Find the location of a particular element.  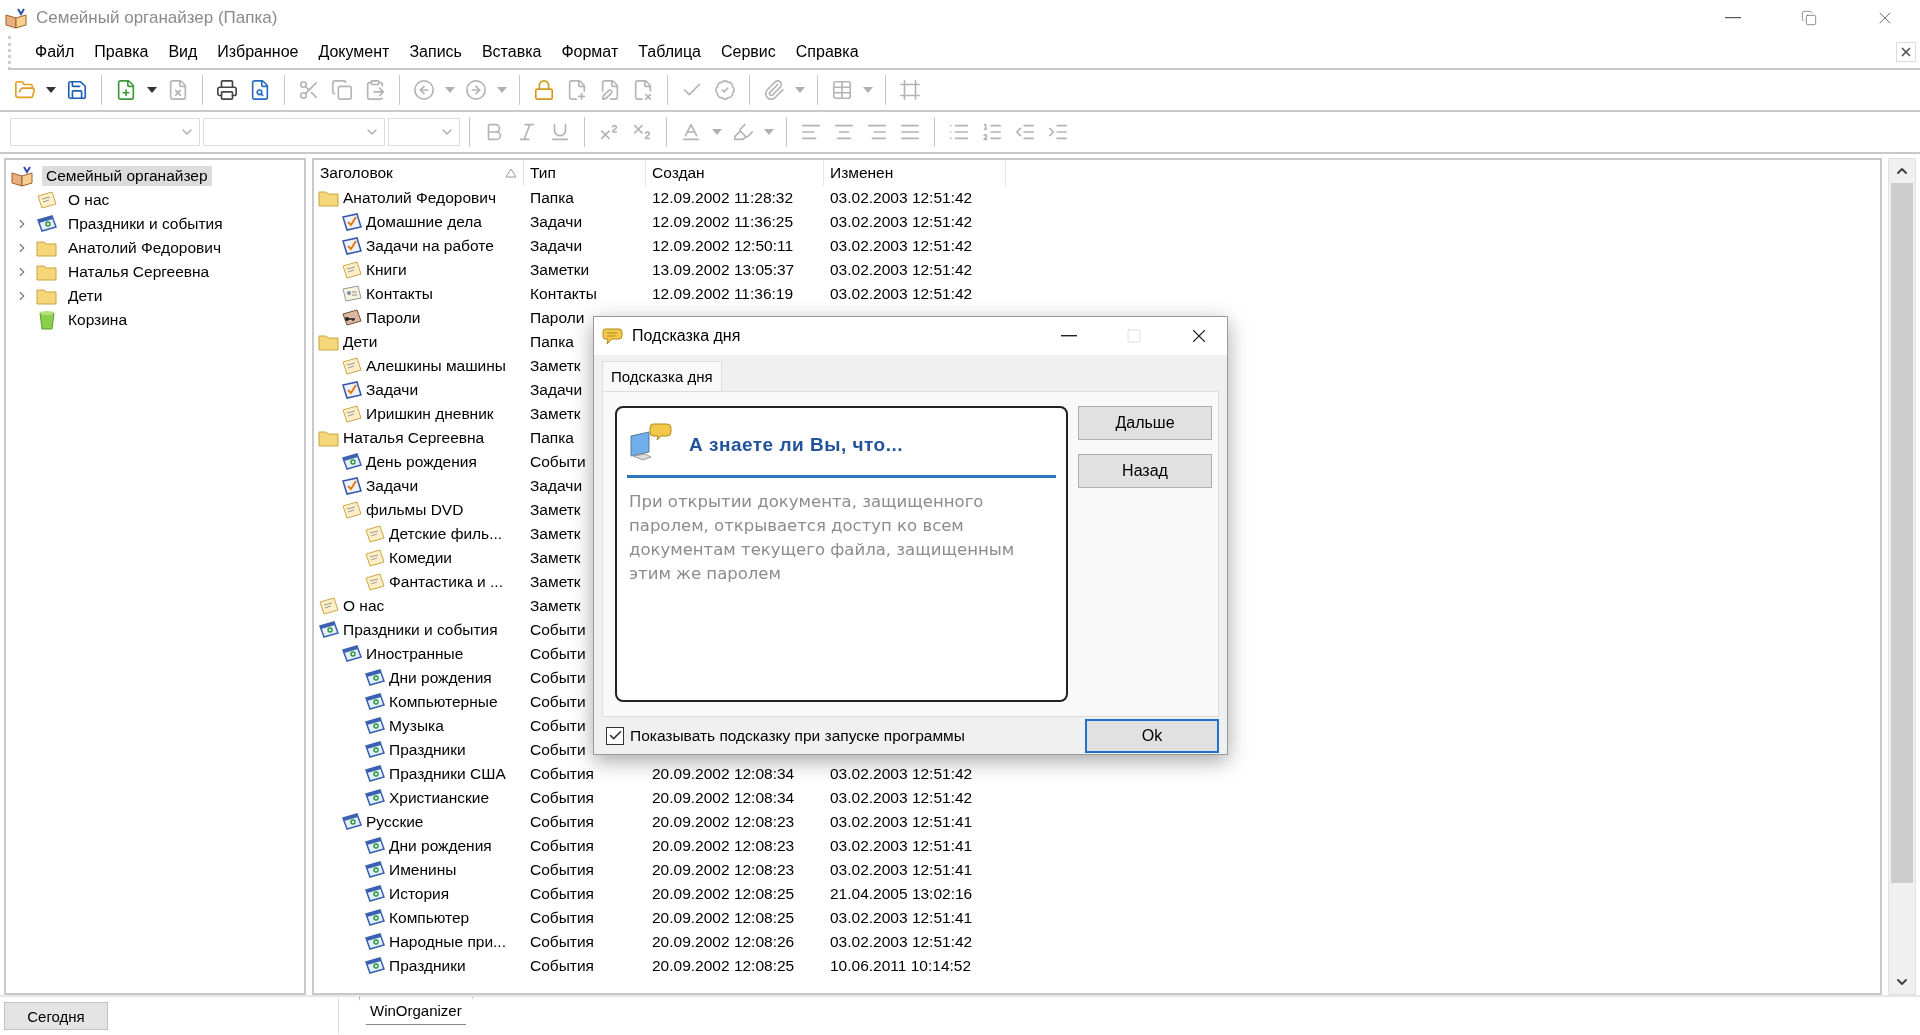

task-icon is located at coordinates (352, 246).